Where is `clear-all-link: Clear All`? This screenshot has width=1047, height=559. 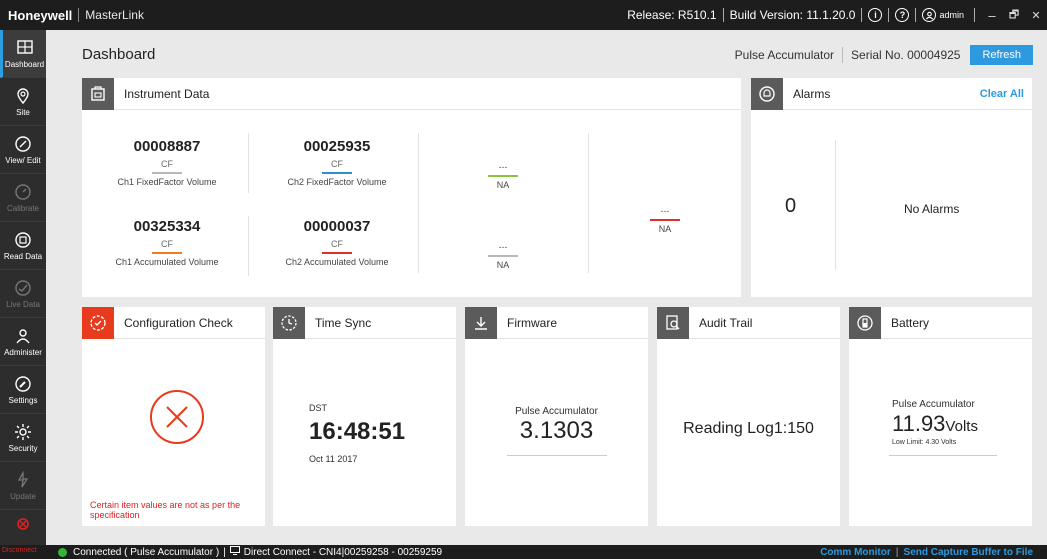 clear-all-link: Clear All is located at coordinates (1002, 94).